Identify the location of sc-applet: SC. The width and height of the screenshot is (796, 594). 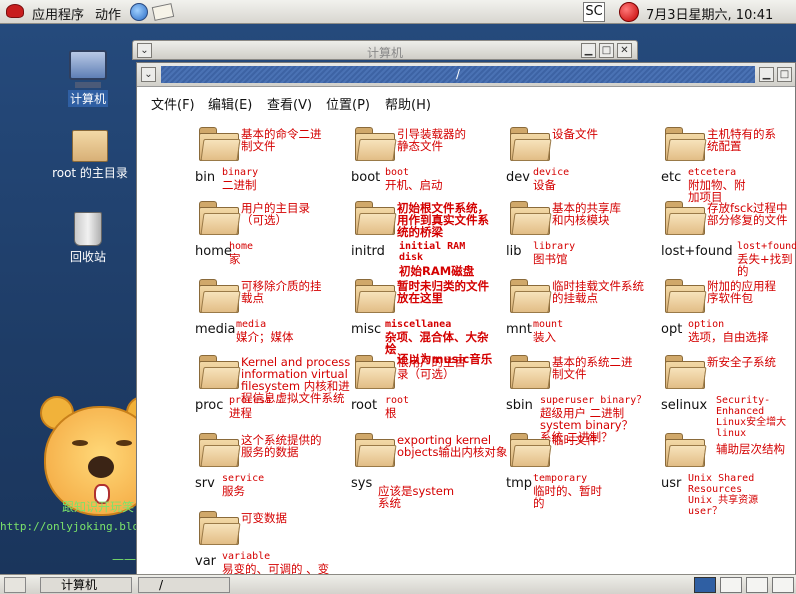
(594, 12).